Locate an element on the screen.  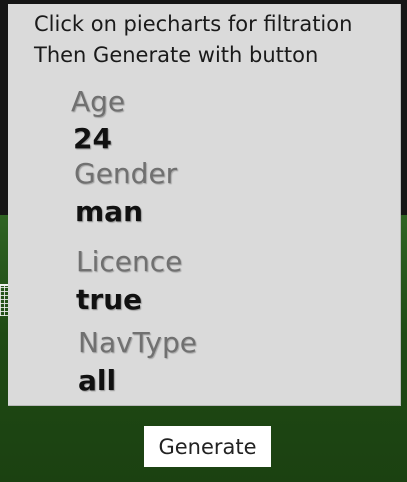
licence-value: true is located at coordinates (109, 299).